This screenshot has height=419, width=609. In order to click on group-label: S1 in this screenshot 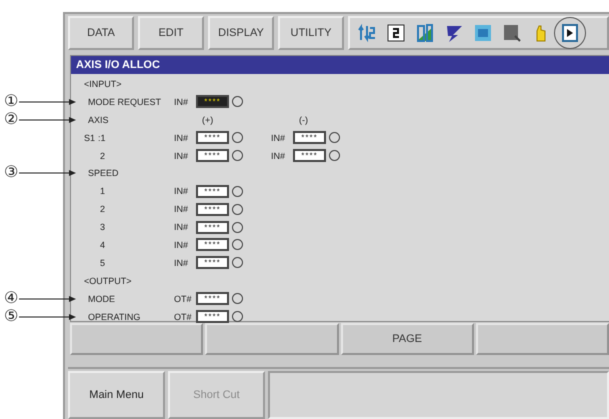, I will do `click(90, 137)`.